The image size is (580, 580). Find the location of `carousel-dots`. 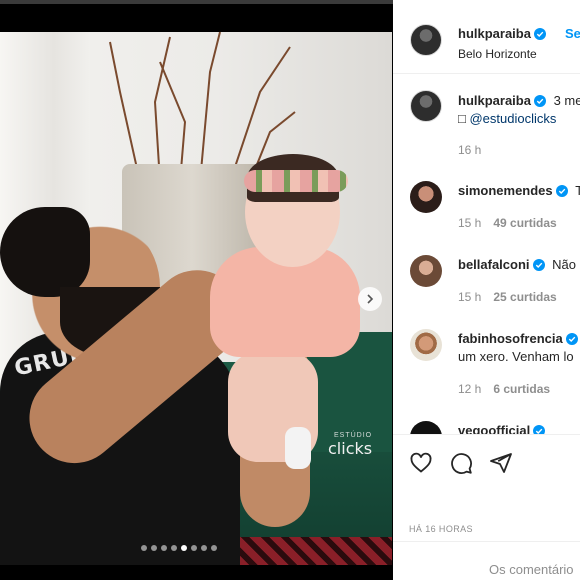

carousel-dots is located at coordinates (179, 548).